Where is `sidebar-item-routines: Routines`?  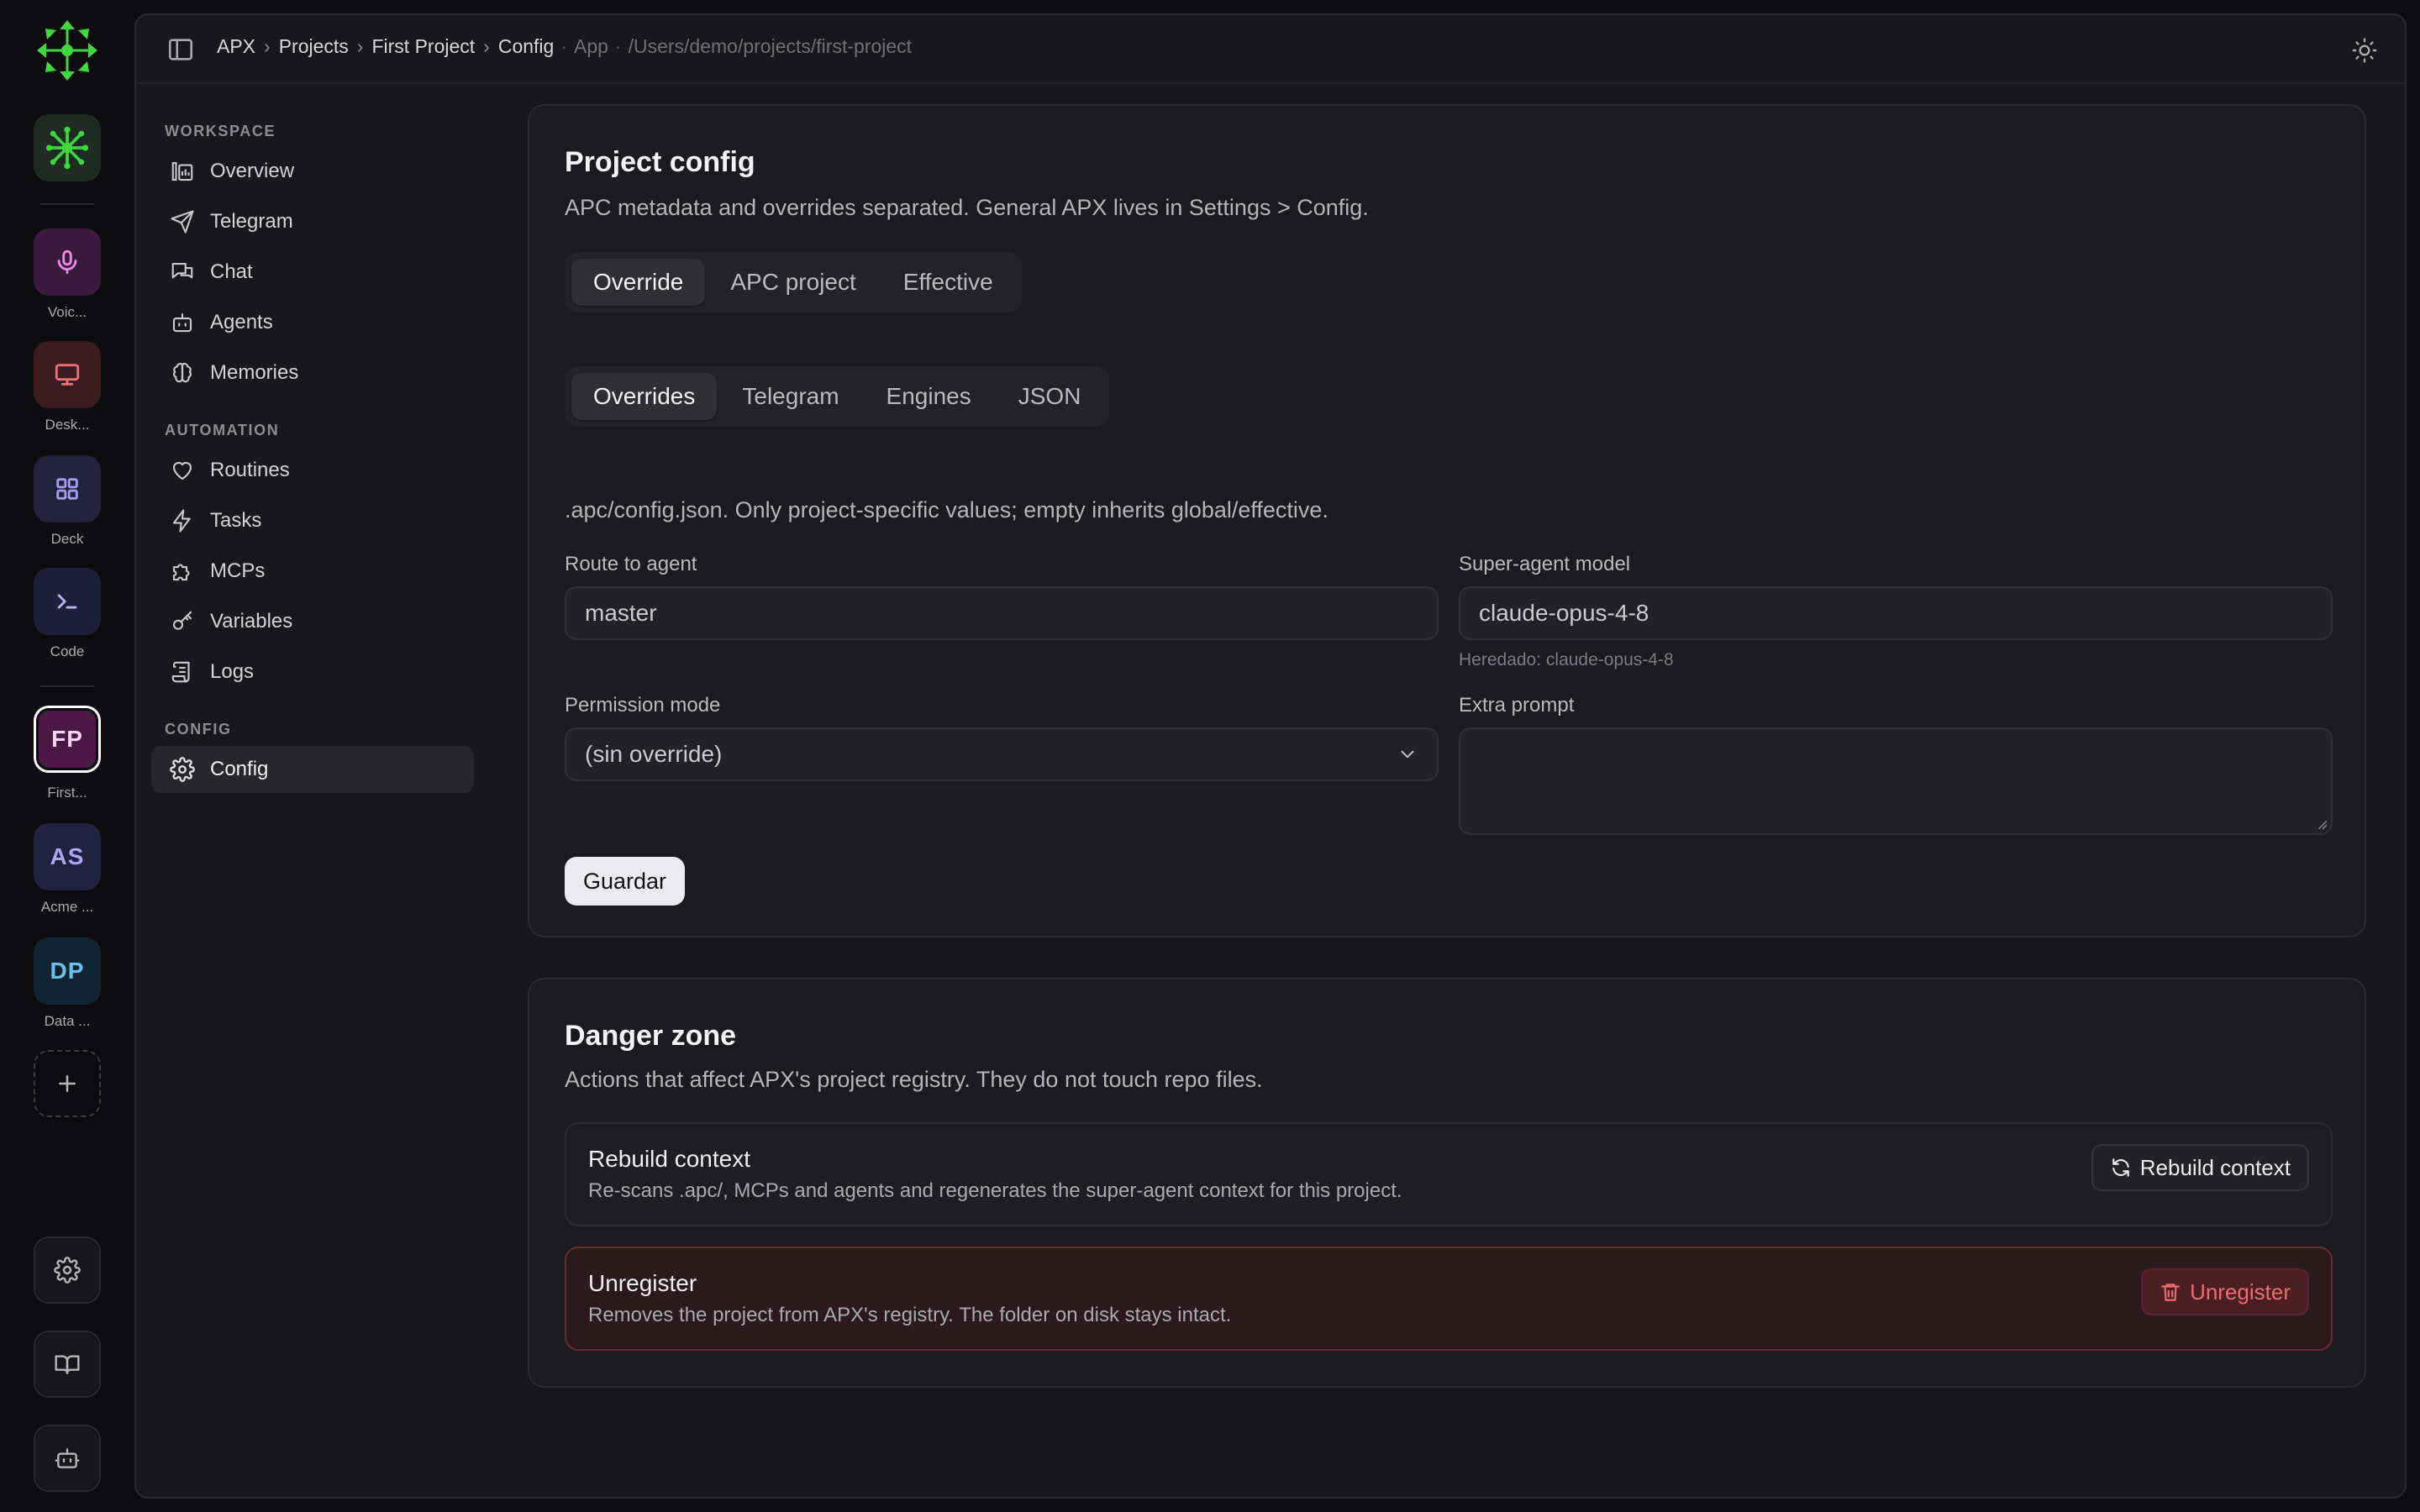 sidebar-item-routines: Routines is located at coordinates (313, 470).